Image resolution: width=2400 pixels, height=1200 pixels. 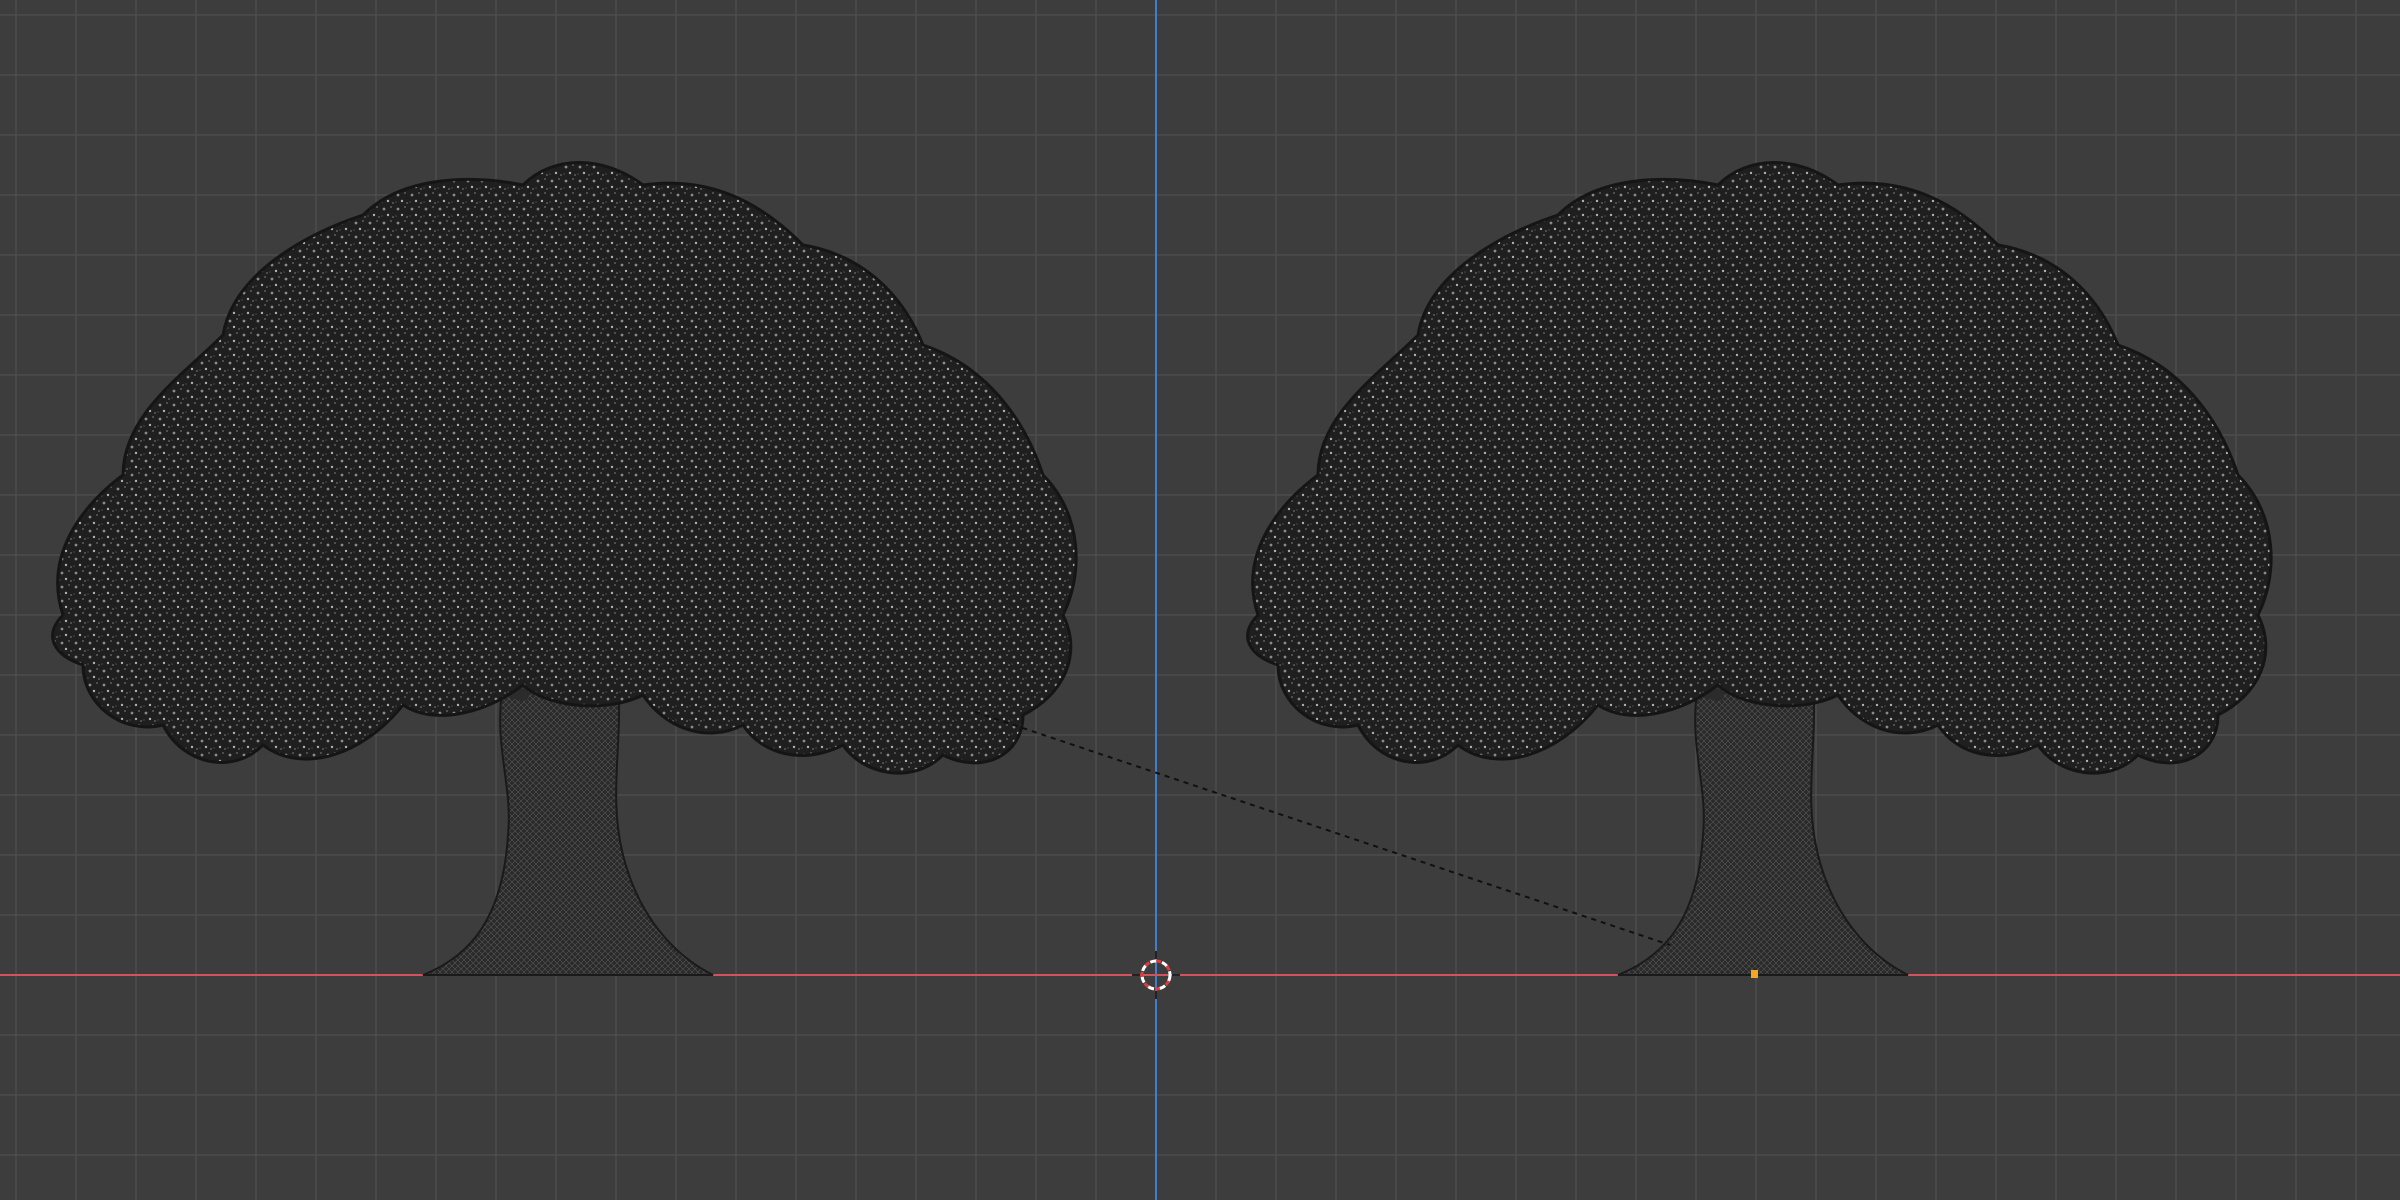 I want to click on relationship-line, so click(x=1322, y=828).